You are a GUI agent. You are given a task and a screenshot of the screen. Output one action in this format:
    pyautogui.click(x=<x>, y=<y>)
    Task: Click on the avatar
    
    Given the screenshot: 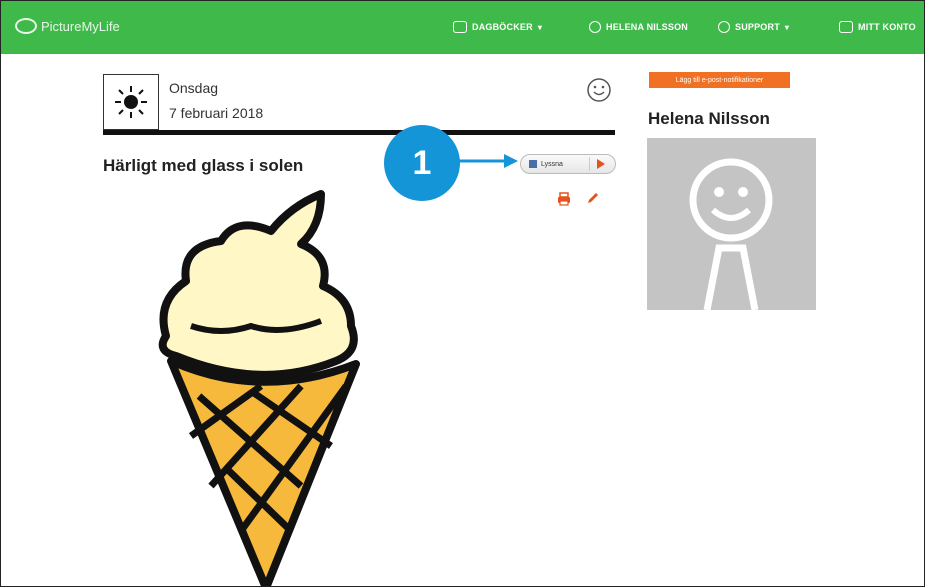 What is the action you would take?
    pyautogui.click(x=731, y=224)
    